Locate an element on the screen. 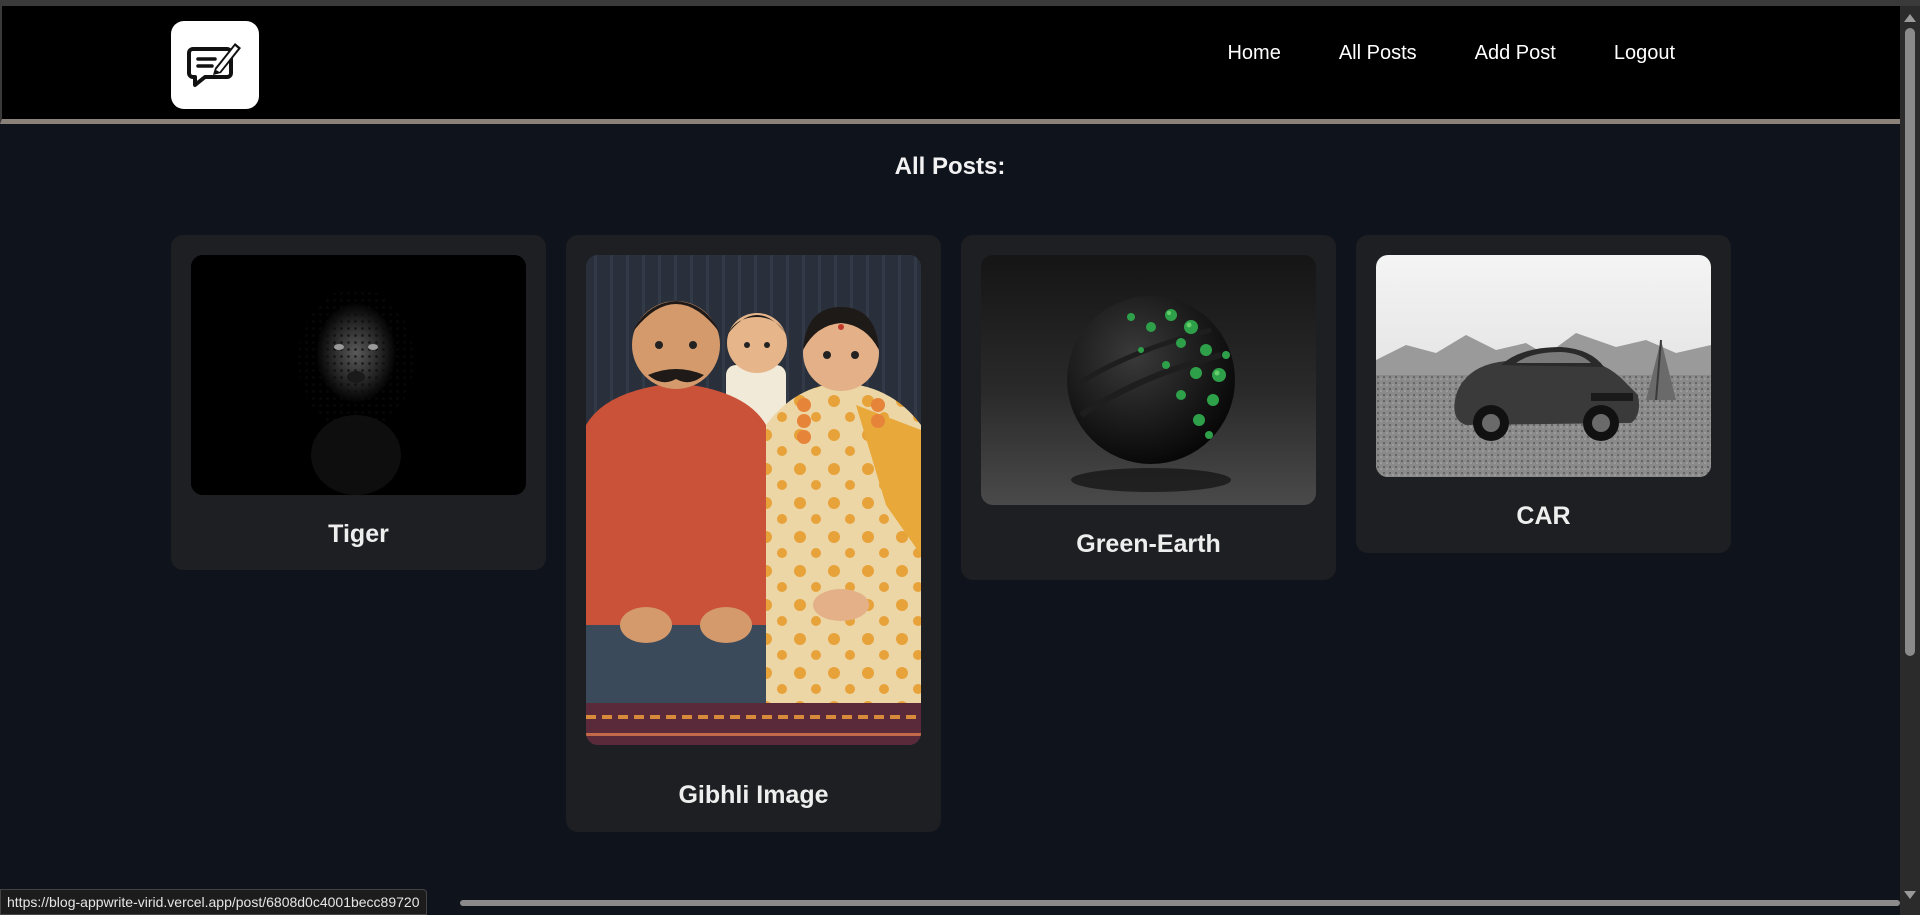 The width and height of the screenshot is (1920, 915). post-title: CAR is located at coordinates (1543, 516).